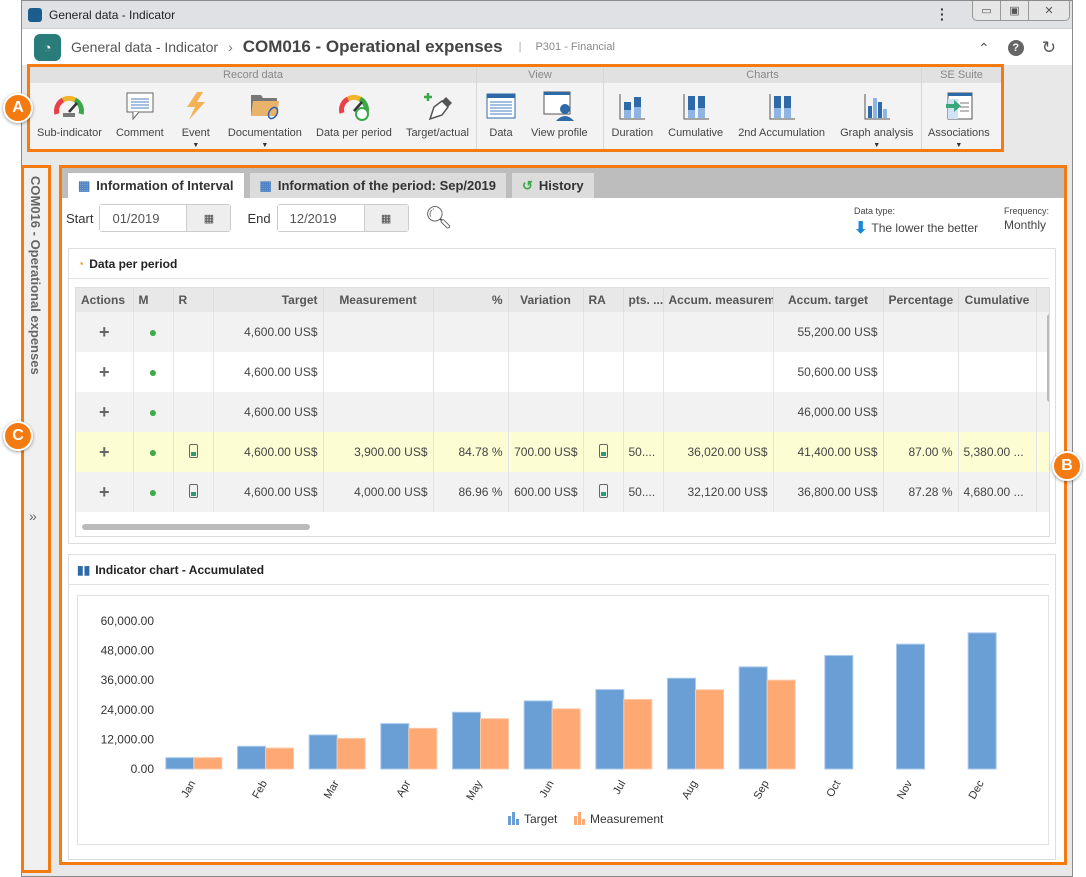 This screenshot has height=877, width=1086. What do you see at coordinates (959, 119) in the screenshot?
I see `associations-button: Associations ▼` at bounding box center [959, 119].